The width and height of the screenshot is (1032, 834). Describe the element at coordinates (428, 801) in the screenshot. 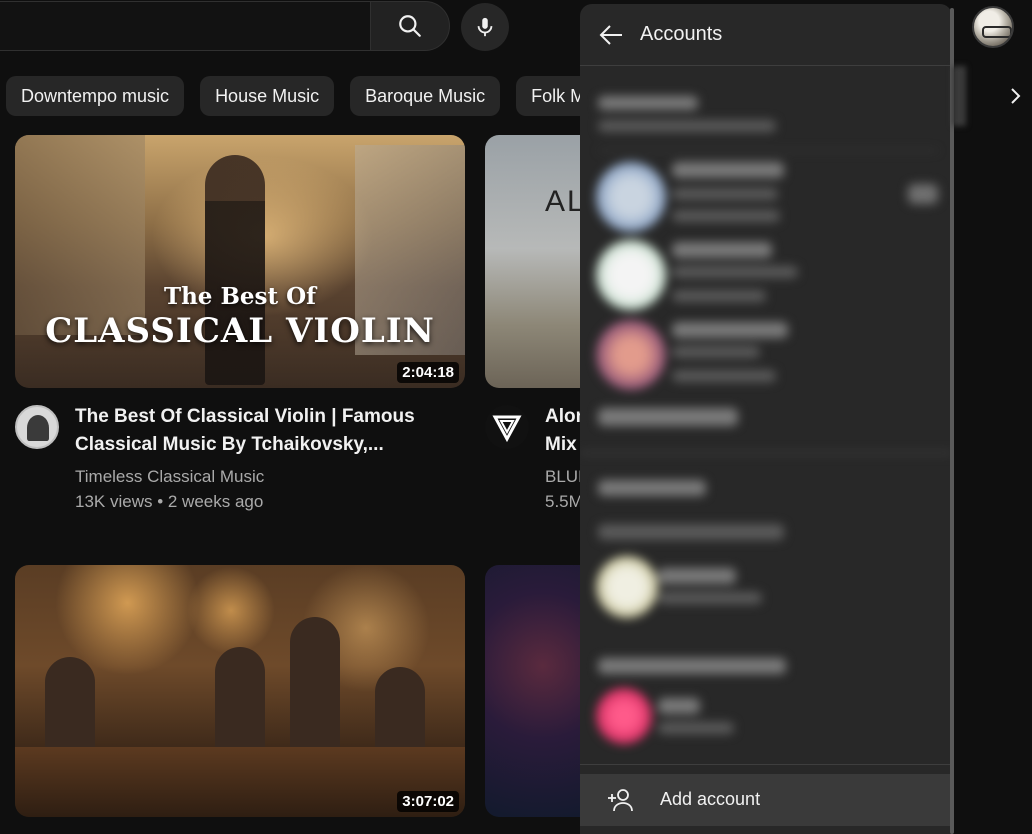

I see `video-duration: 3:07:02` at that location.